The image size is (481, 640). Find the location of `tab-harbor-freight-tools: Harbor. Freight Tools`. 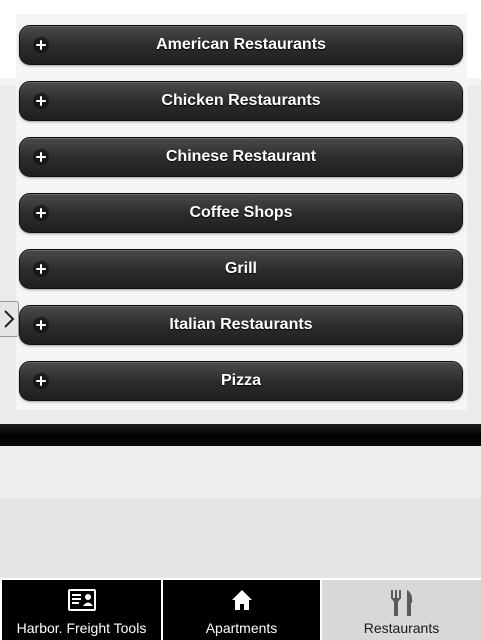

tab-harbor-freight-tools: Harbor. Freight Tools is located at coordinates (81, 610).